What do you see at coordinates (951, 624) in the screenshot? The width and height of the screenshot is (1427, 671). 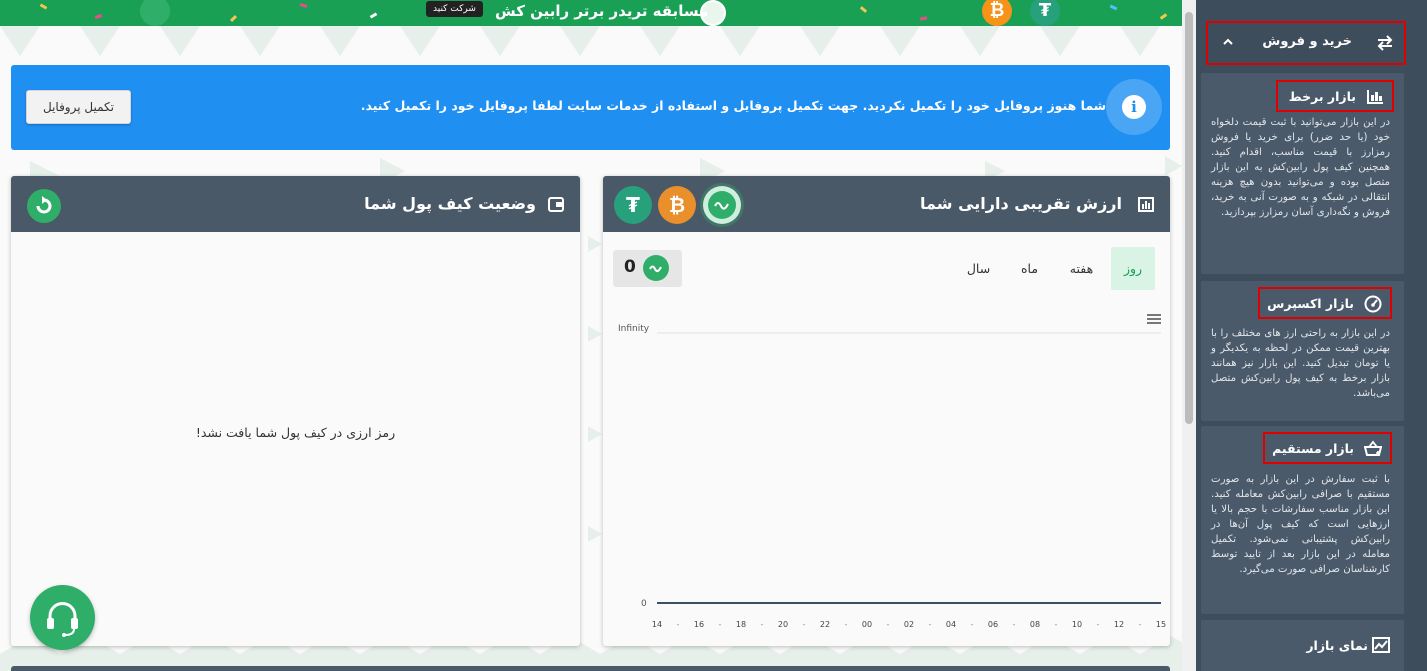 I see `x-tick-label: 04` at bounding box center [951, 624].